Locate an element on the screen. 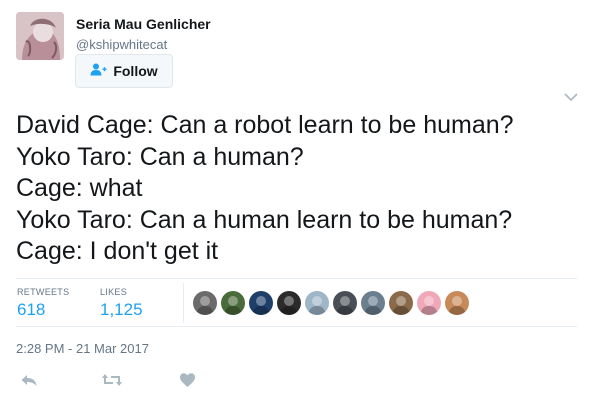  tweet-timestamp: 2:28 PM - 21 Mar 2017 is located at coordinates (82, 348).